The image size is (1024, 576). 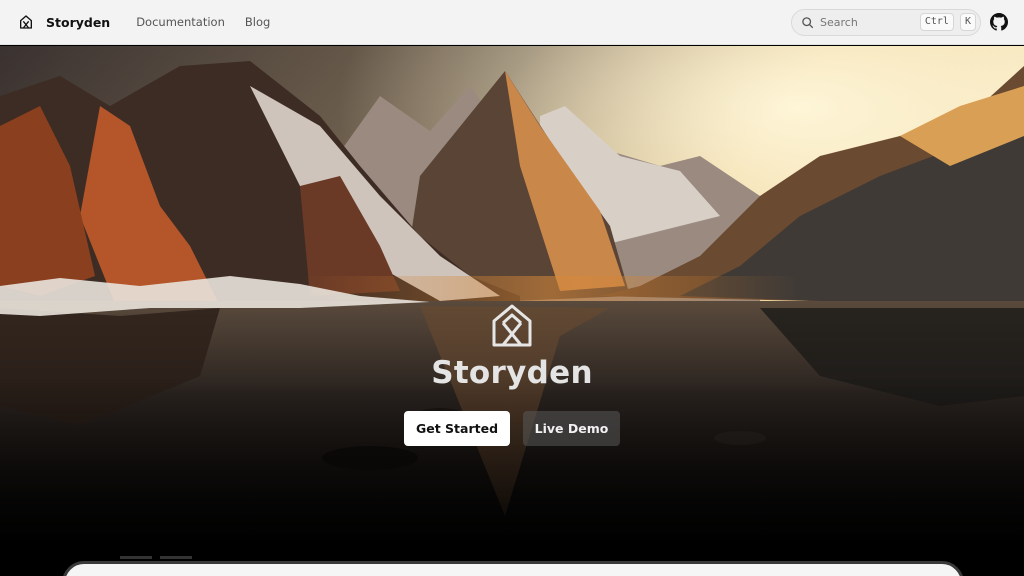 I want to click on app-preview-frame, so click(x=513, y=568).